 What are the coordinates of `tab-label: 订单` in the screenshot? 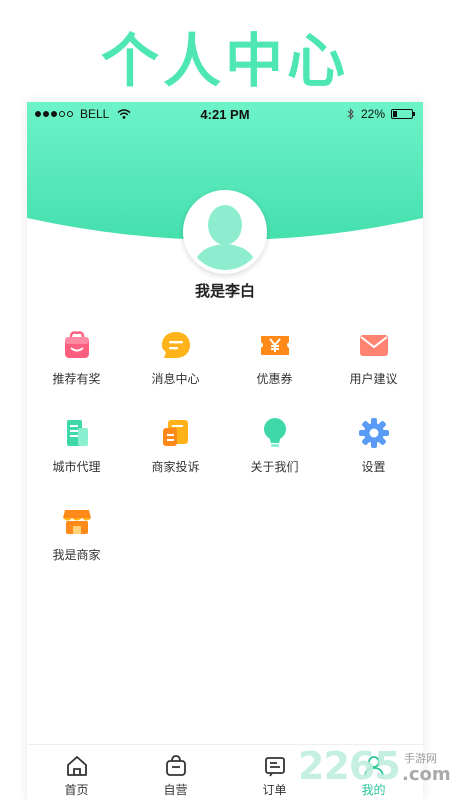 It's located at (274, 790).